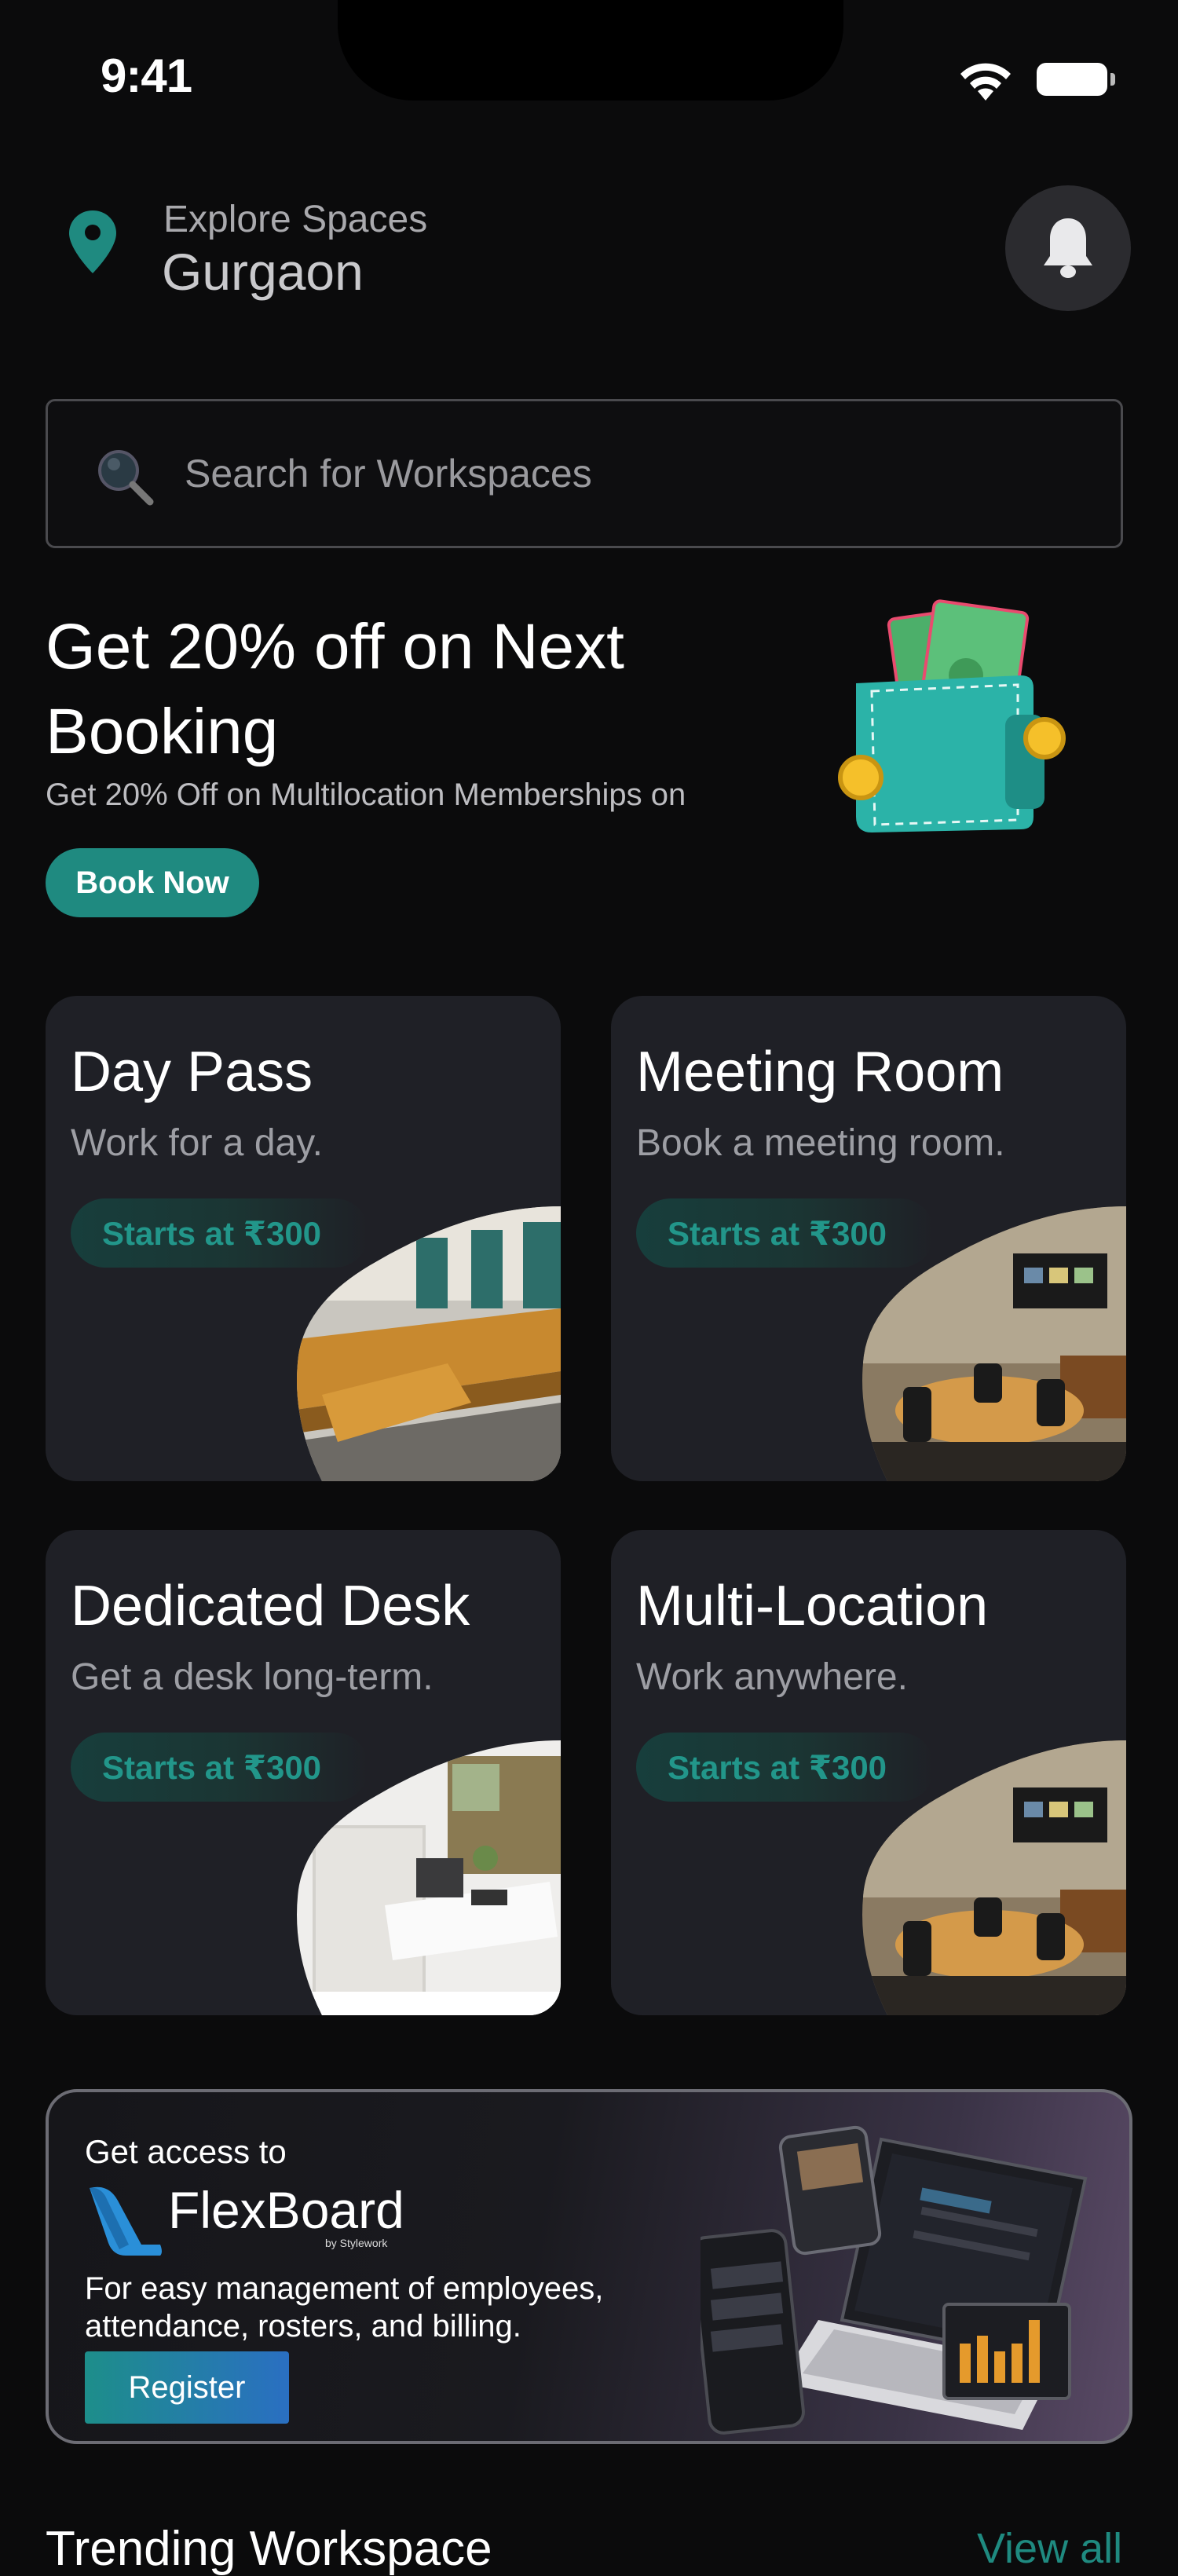 Image resolution: width=1178 pixels, height=2576 pixels. Describe the element at coordinates (820, 1143) in the screenshot. I see `card-subtitle: Book a meeting room.` at that location.